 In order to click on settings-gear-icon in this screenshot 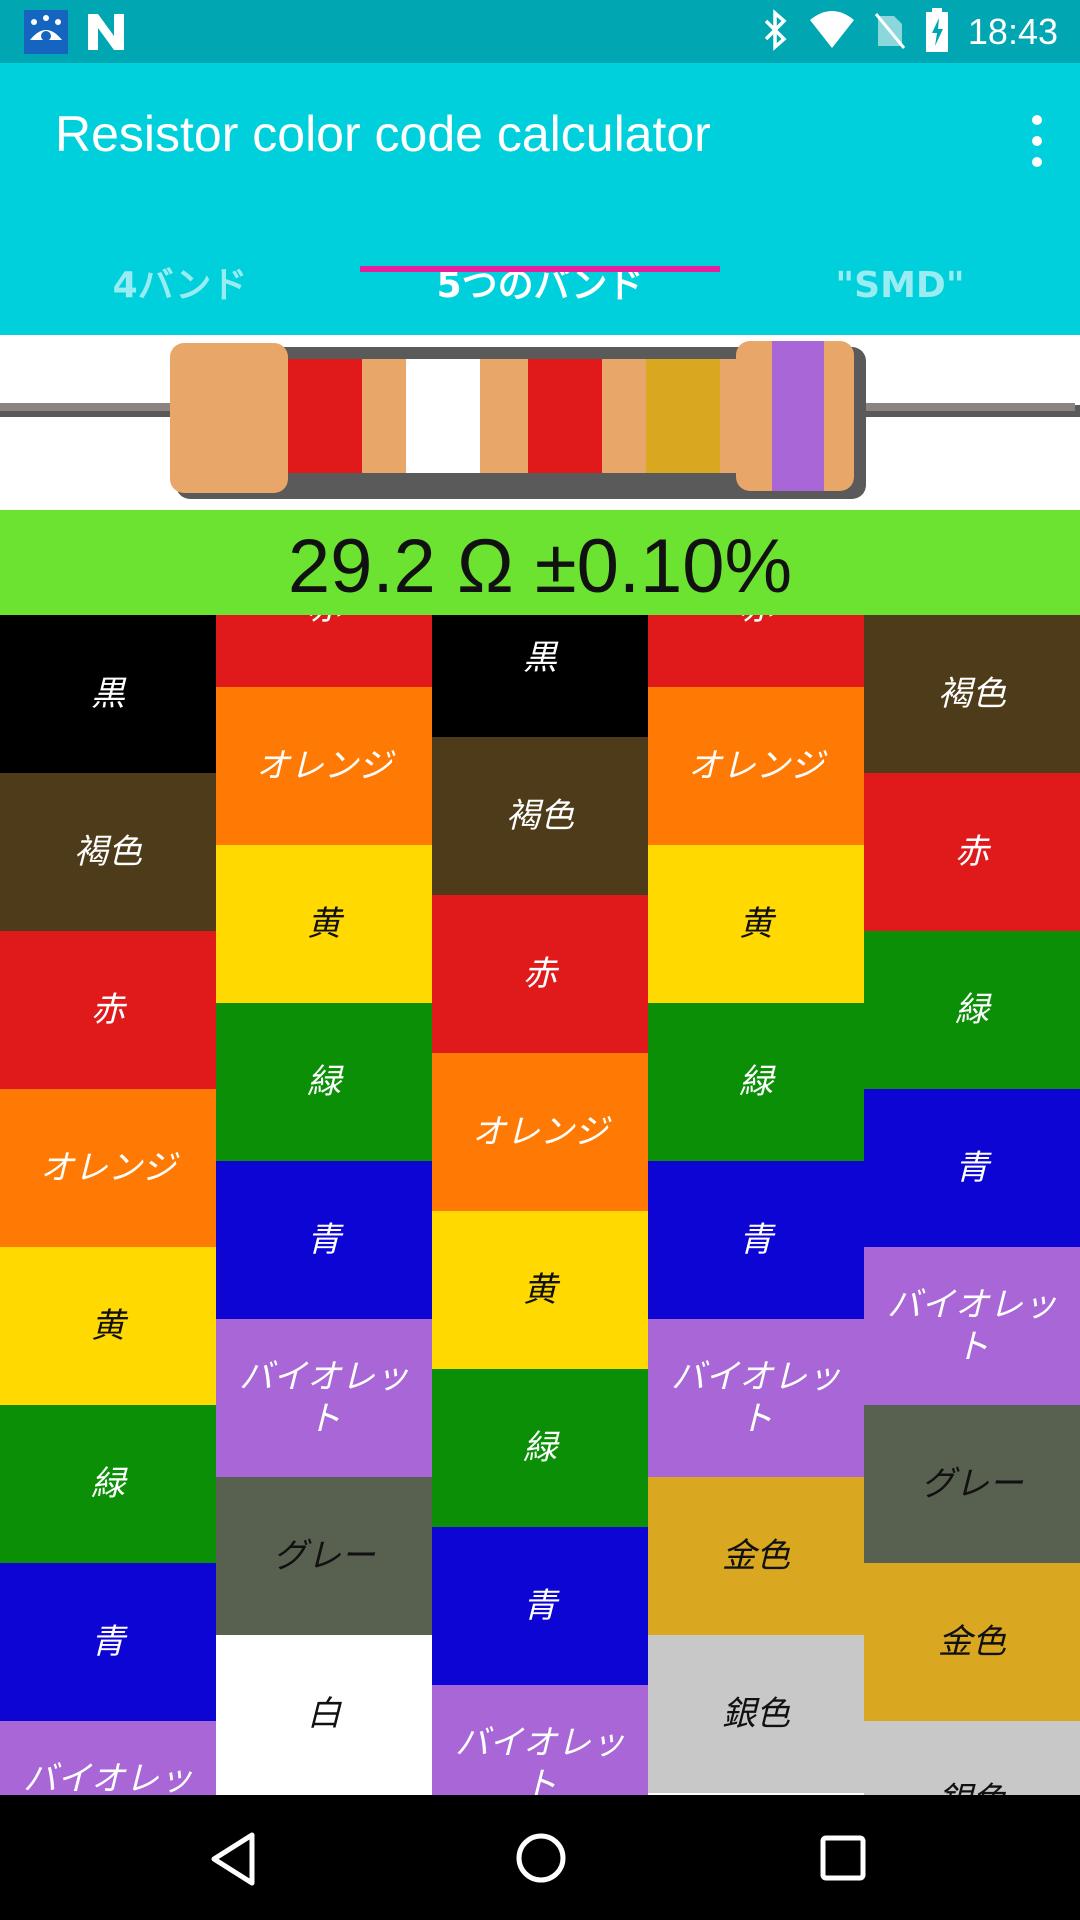, I will do `click(46, 34)`.